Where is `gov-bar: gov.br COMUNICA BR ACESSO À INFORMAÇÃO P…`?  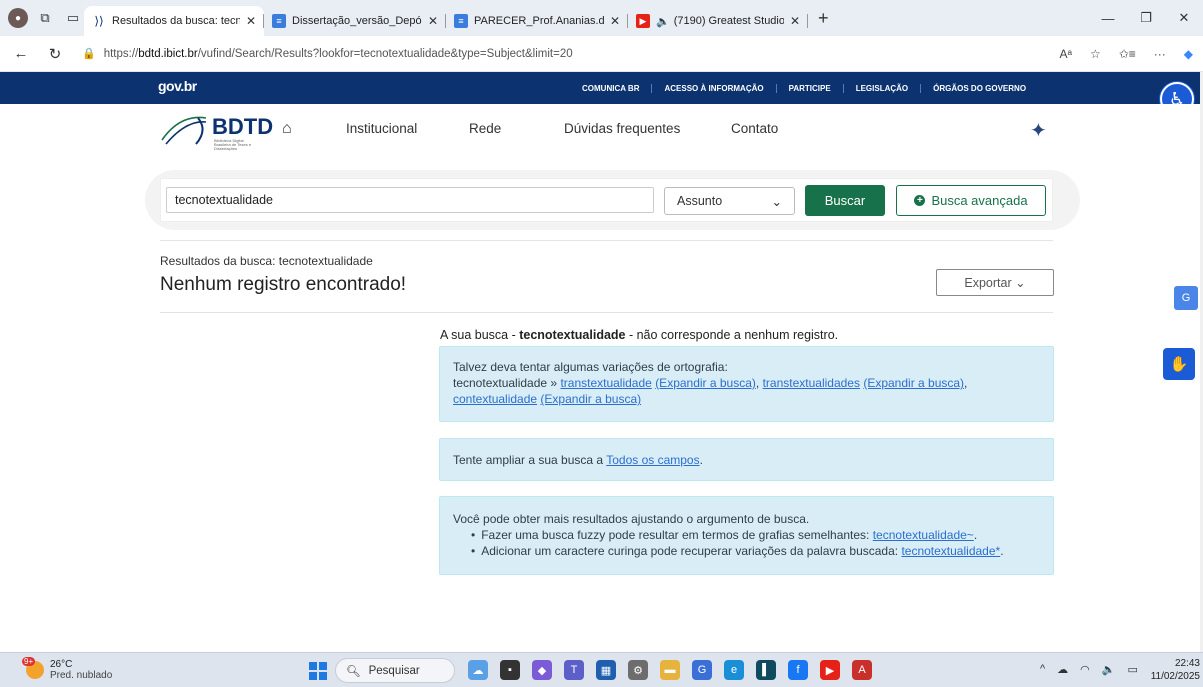
gov-bar: gov.br COMUNICA BR ACESSO À INFORMAÇÃO P… is located at coordinates (601, 88).